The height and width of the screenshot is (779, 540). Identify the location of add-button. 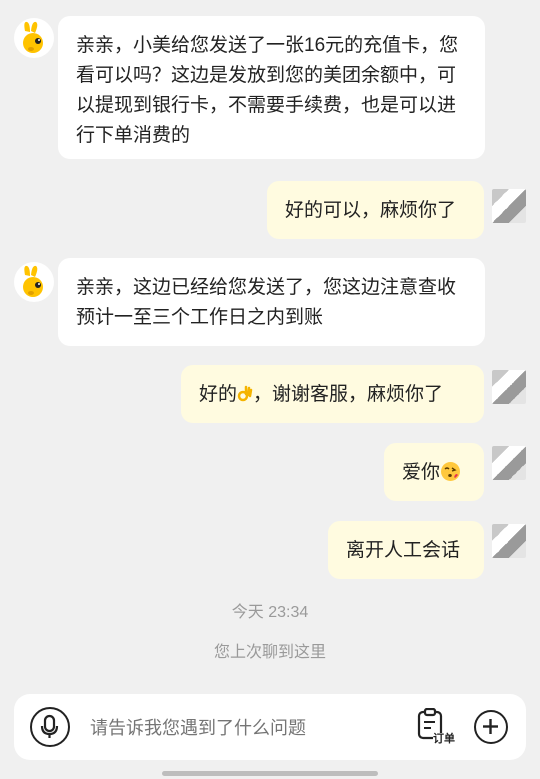
(491, 727).